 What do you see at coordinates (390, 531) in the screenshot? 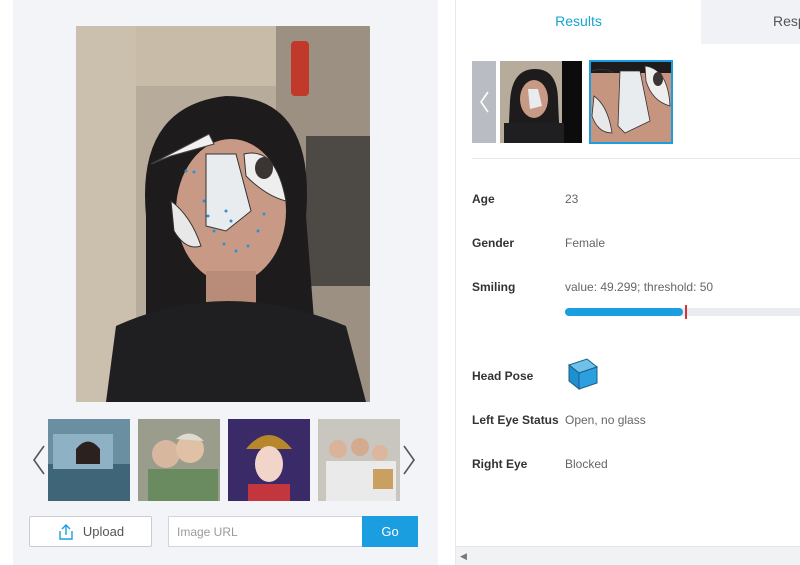
I see `go-button: Go` at bounding box center [390, 531].